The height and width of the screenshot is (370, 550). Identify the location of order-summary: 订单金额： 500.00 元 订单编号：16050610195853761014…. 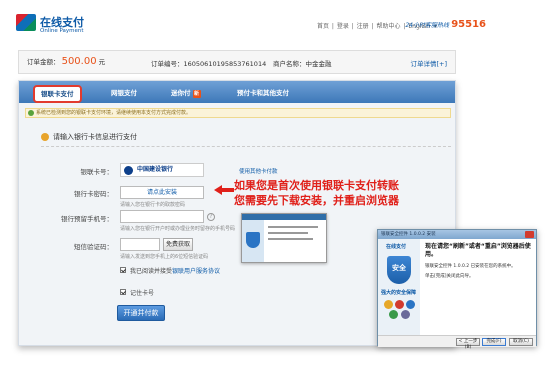
(237, 62).